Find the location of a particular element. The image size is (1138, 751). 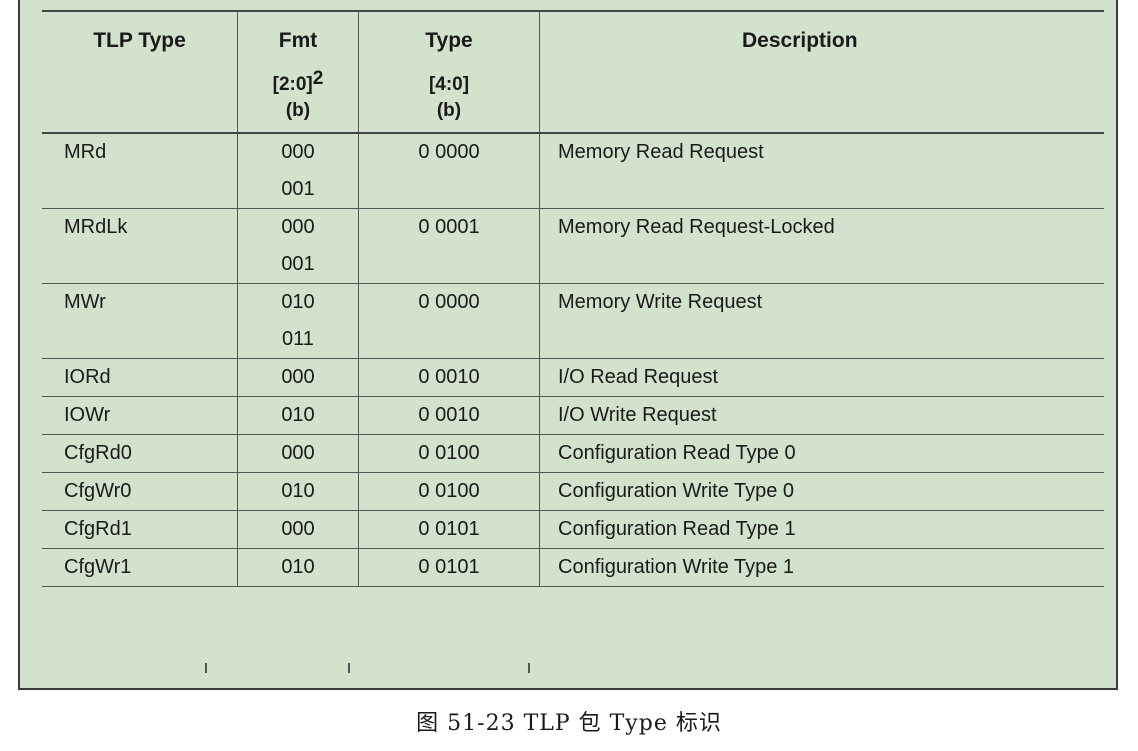

cell-tlp-type: MWr is located at coordinates (85, 302).